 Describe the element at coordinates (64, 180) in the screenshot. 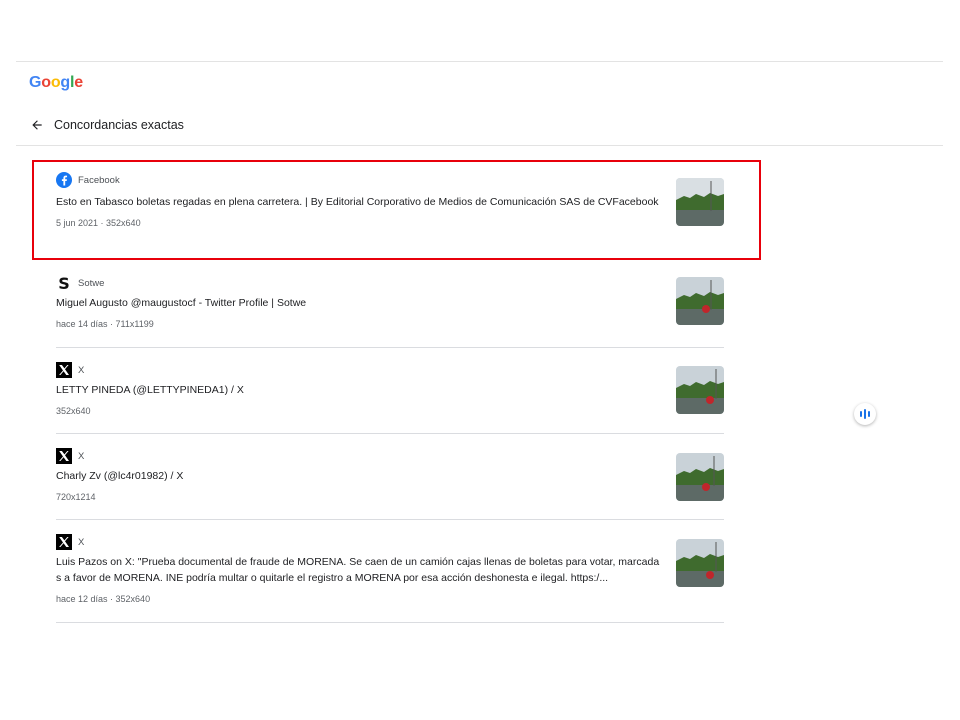

I see `facebook-icon` at that location.